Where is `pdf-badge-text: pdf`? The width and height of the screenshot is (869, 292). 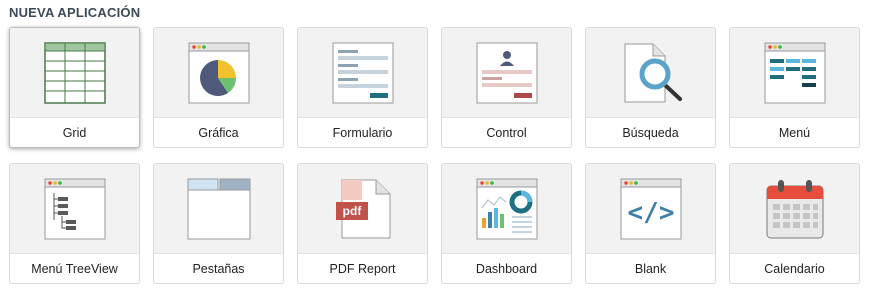 pdf-badge-text: pdf is located at coordinates (352, 211).